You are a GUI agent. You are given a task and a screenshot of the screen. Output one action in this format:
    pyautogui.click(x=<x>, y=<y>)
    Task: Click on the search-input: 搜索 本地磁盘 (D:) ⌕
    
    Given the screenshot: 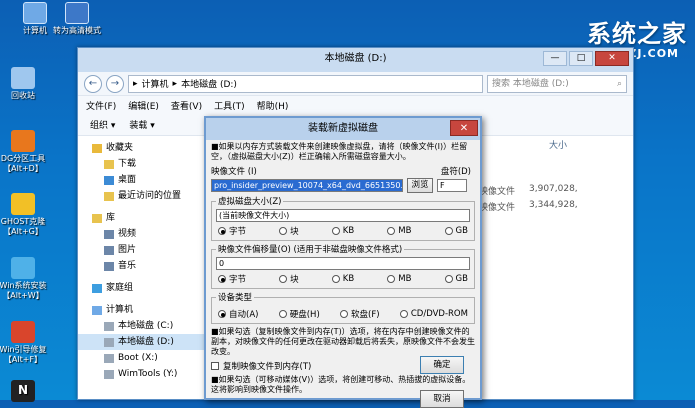 What is the action you would take?
    pyautogui.click(x=557, y=83)
    